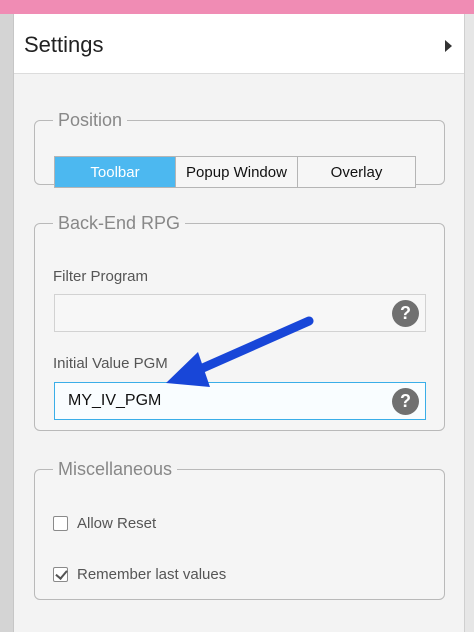  Describe the element at coordinates (64, 44) in the screenshot. I see `panel-title: Settings` at that location.